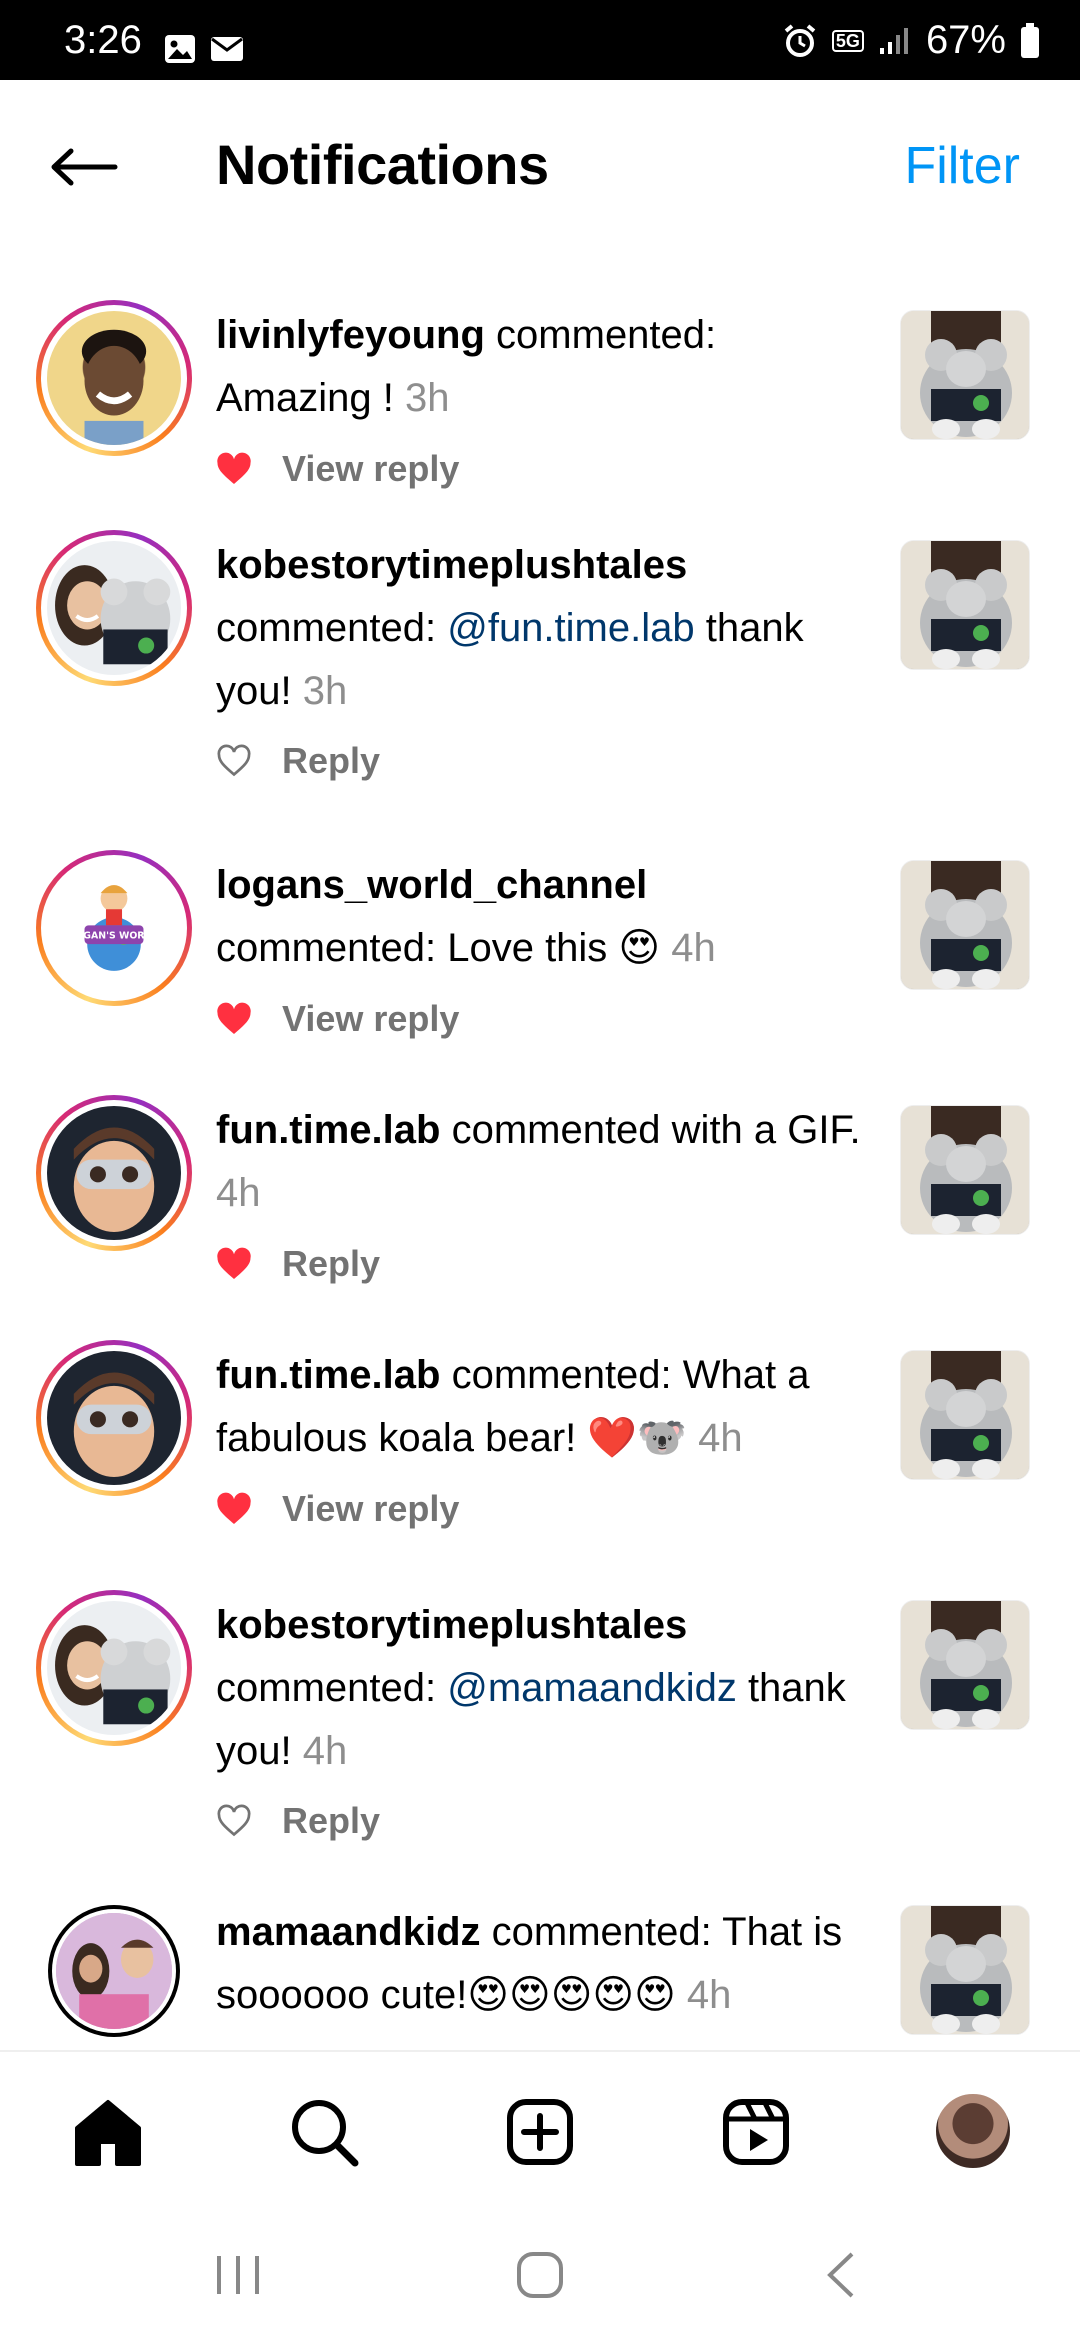  What do you see at coordinates (114, 936) in the screenshot?
I see `svg-text: LOGAN'S WORLD` at bounding box center [114, 936].